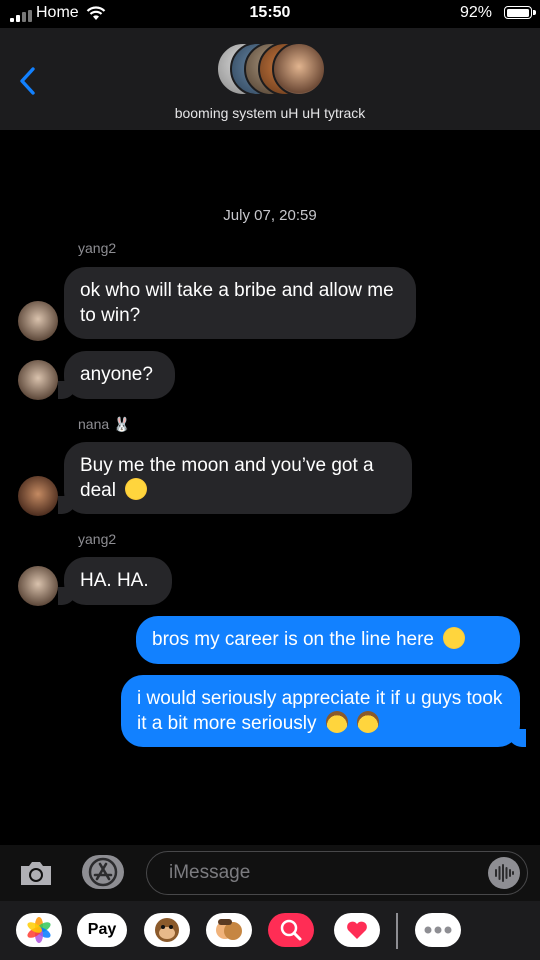 This screenshot has width=540, height=960. Describe the element at coordinates (293, 639) in the screenshot. I see `message-text: bros my career is on the line here` at that location.